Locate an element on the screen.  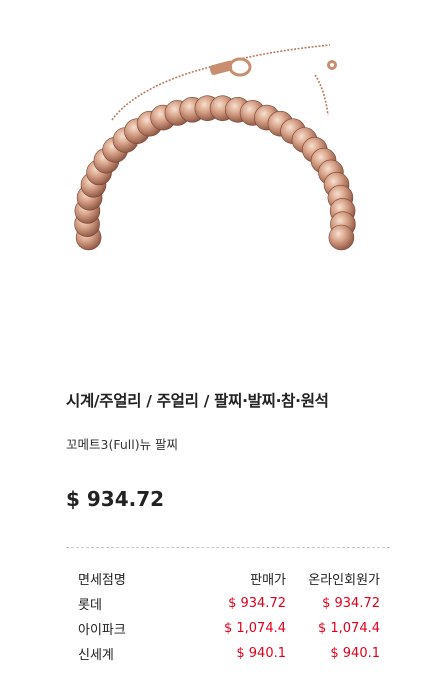
header-sale-price: 판매가 is located at coordinates (268, 580).